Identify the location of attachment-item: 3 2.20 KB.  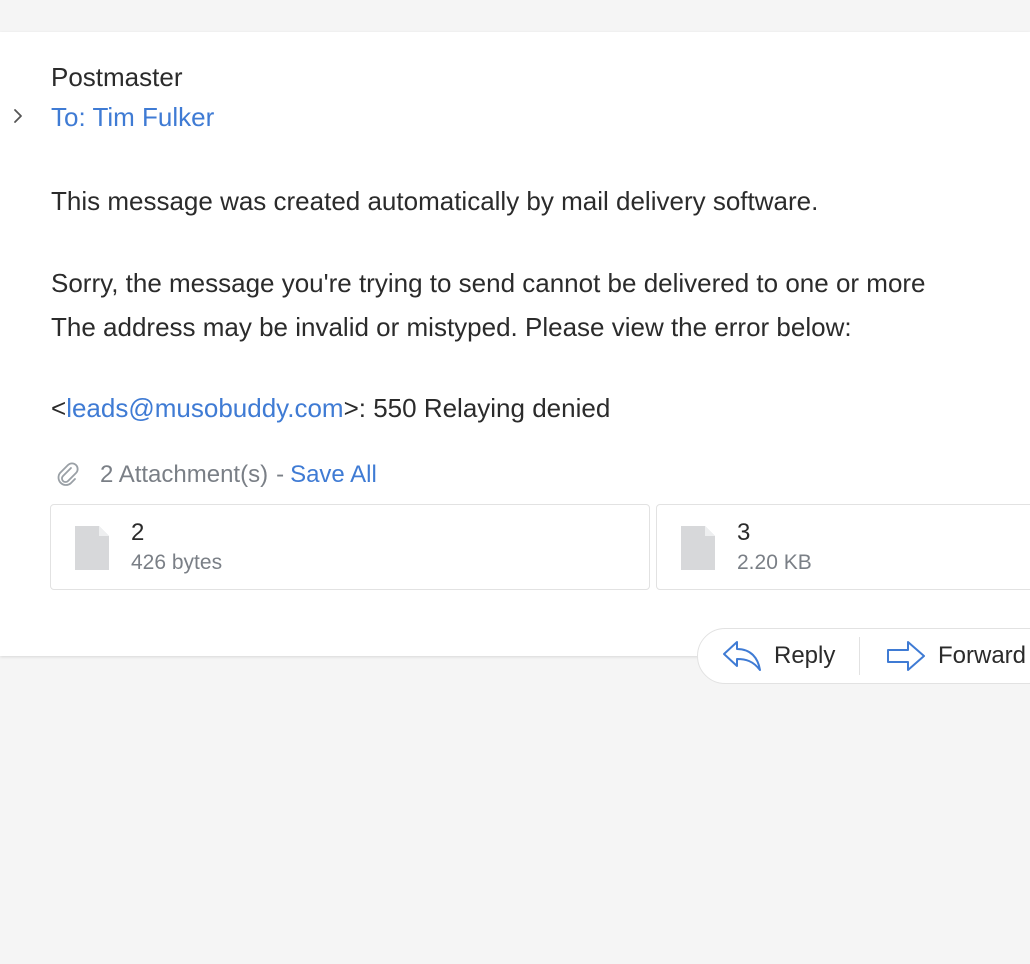
(843, 547).